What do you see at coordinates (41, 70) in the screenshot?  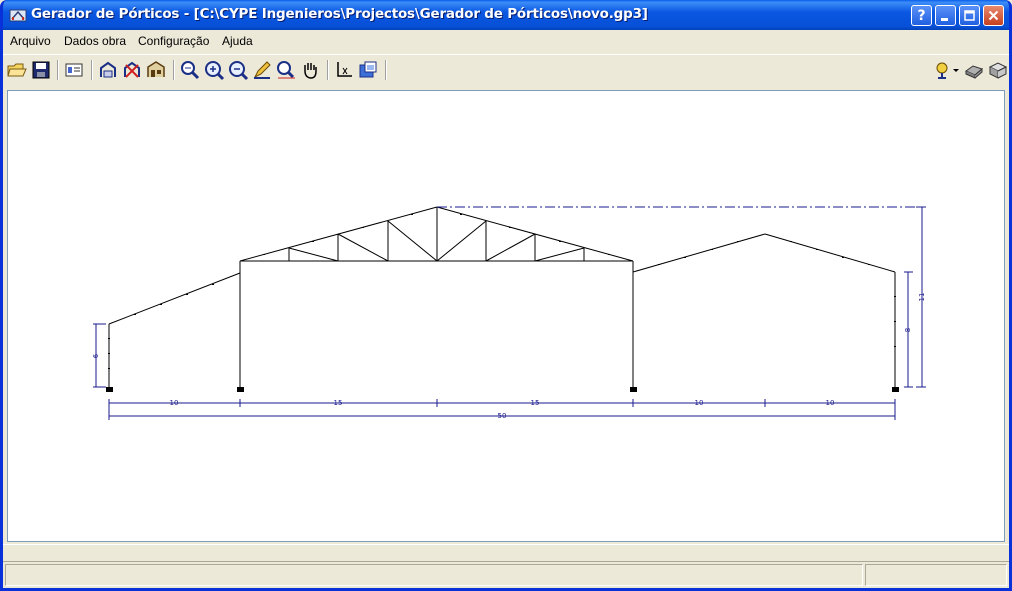 I see `save-icon` at bounding box center [41, 70].